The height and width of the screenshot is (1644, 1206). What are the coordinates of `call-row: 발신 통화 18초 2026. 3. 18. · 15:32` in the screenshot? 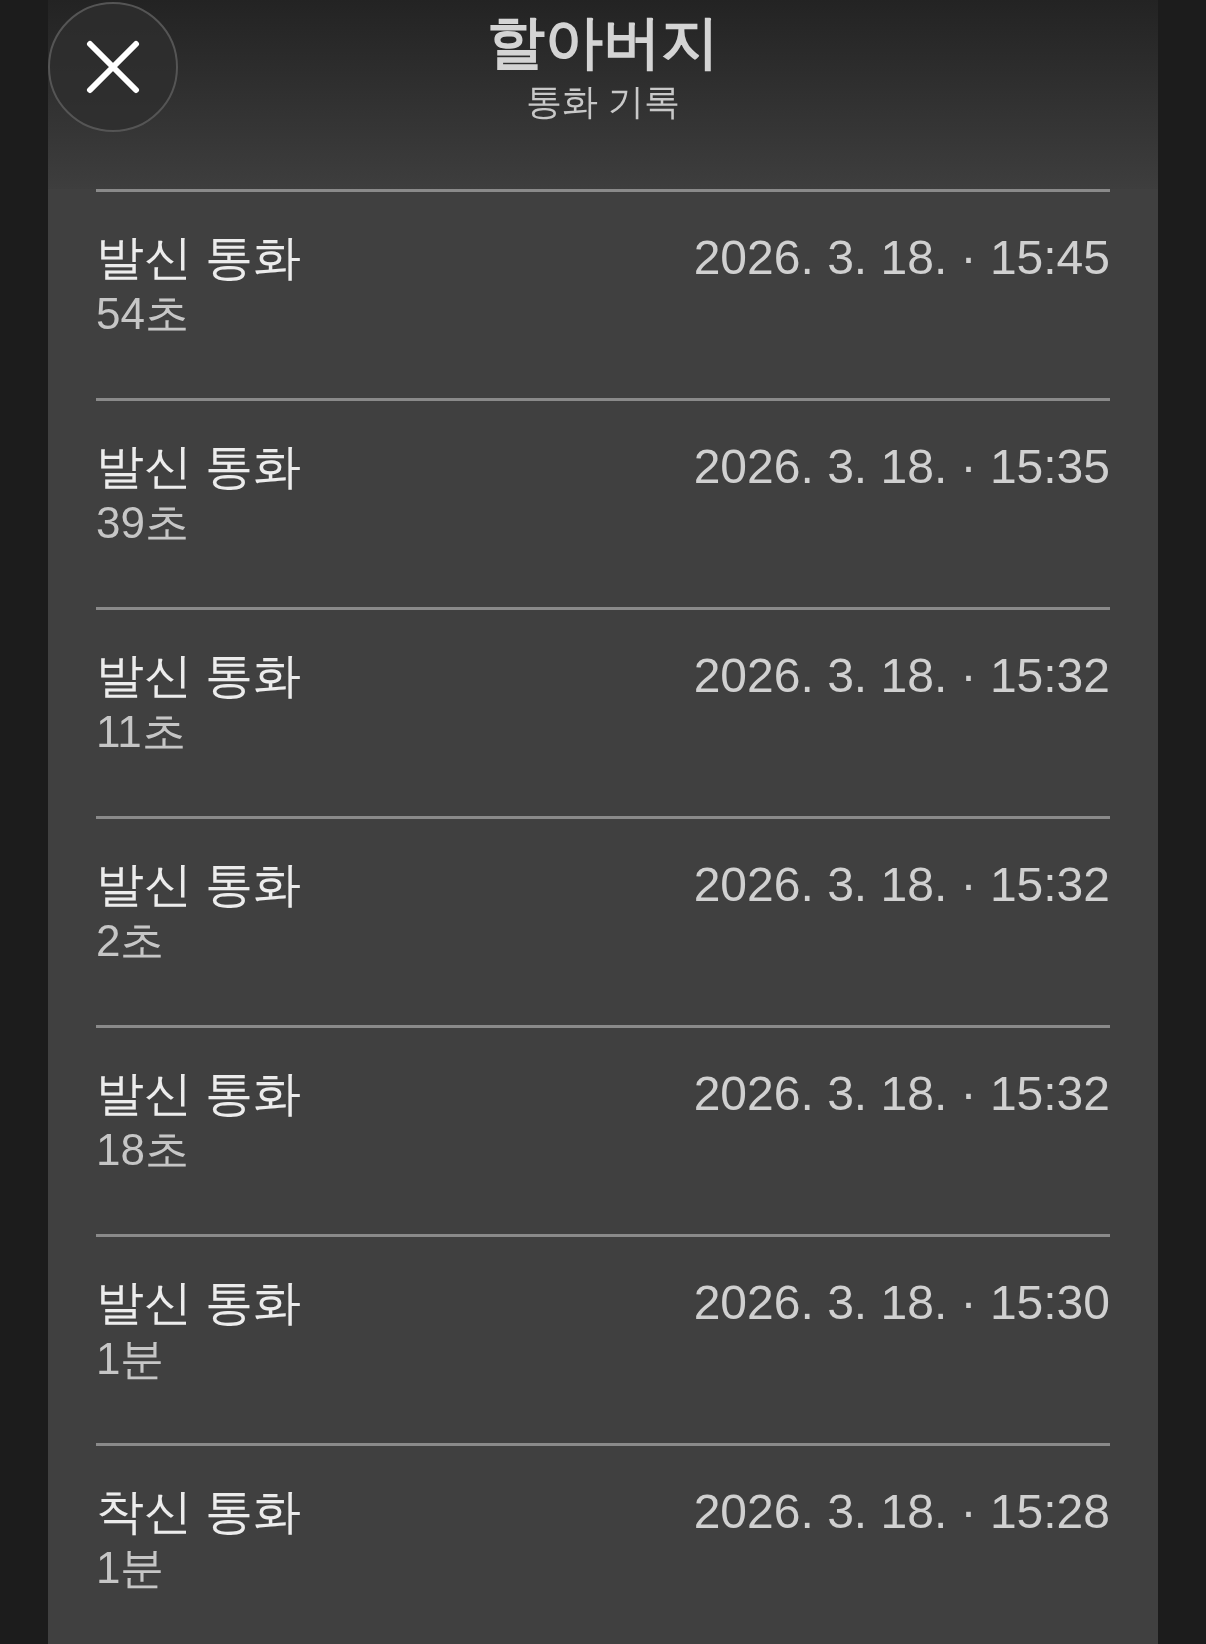 It's located at (603, 1129).